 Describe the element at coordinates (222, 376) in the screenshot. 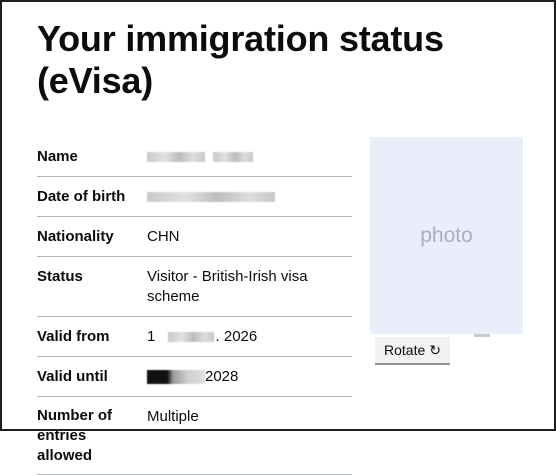

I see `valid-until-year: 2028` at that location.